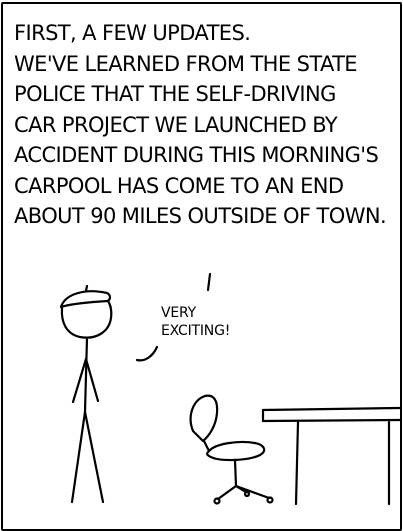  Describe the element at coordinates (86, 375) in the screenshot. I see `torso` at that location.